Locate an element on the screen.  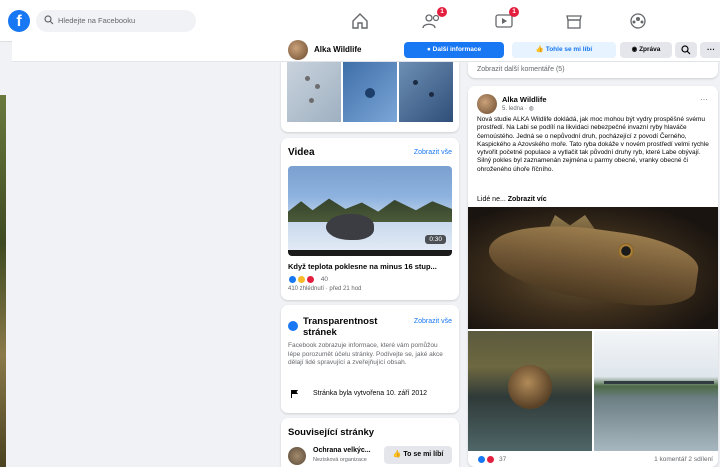
home-icon is located at coordinates (360, 21).